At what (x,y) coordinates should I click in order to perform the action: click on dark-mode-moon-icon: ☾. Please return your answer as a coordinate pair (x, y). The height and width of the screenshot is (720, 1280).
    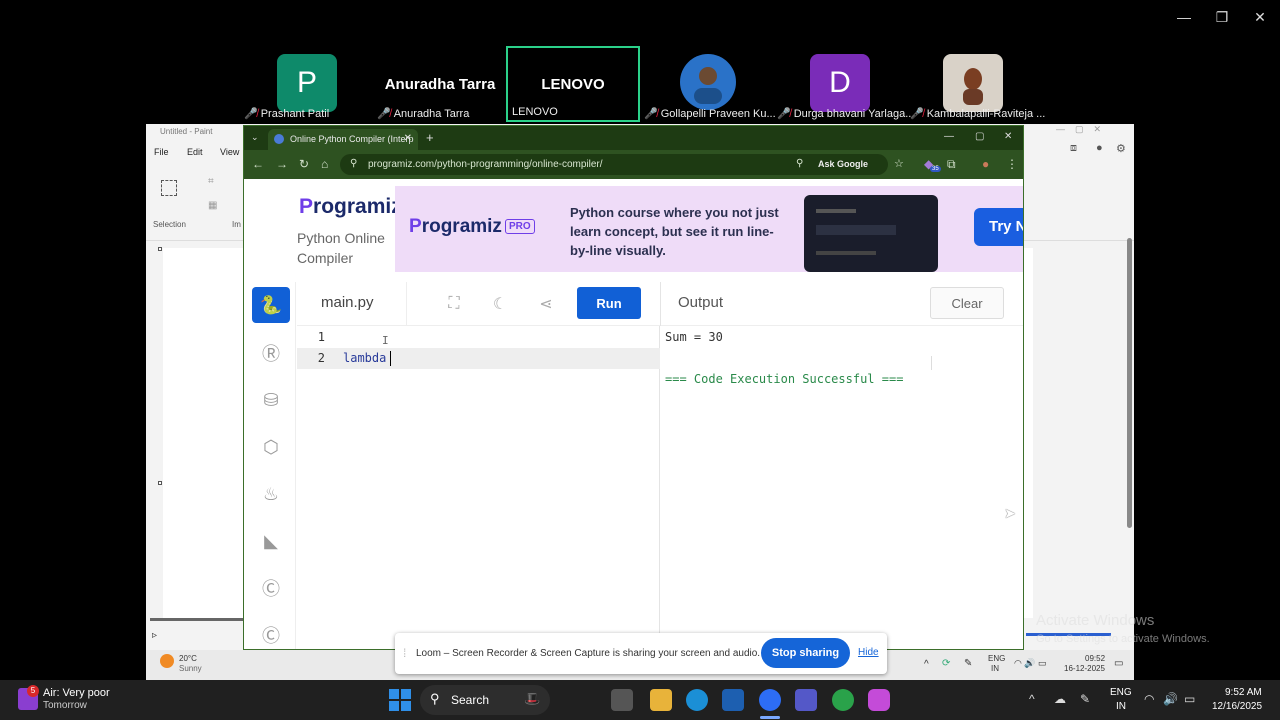
    Looking at the image, I should click on (500, 304).